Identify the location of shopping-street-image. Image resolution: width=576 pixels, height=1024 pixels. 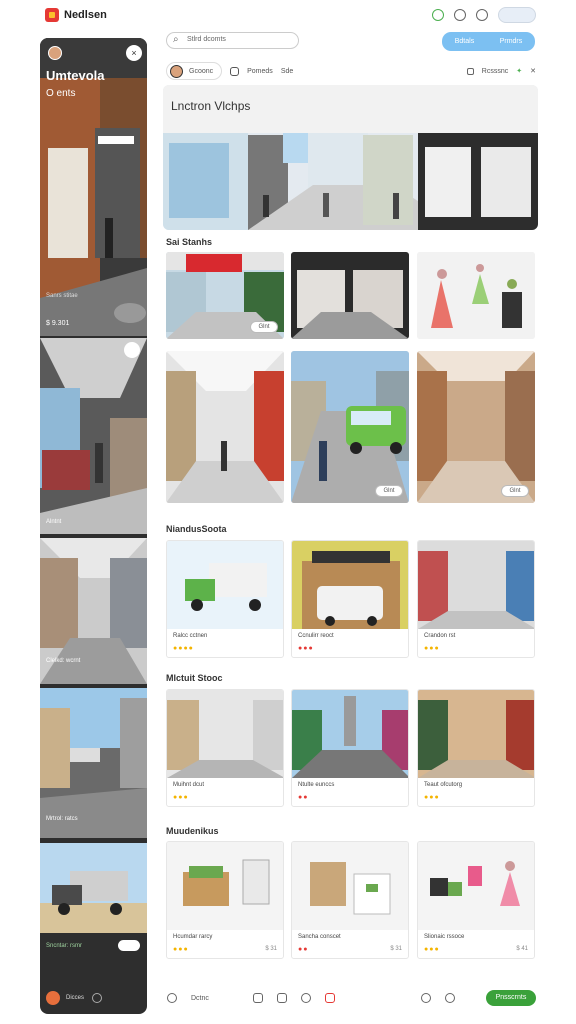
(476, 734).